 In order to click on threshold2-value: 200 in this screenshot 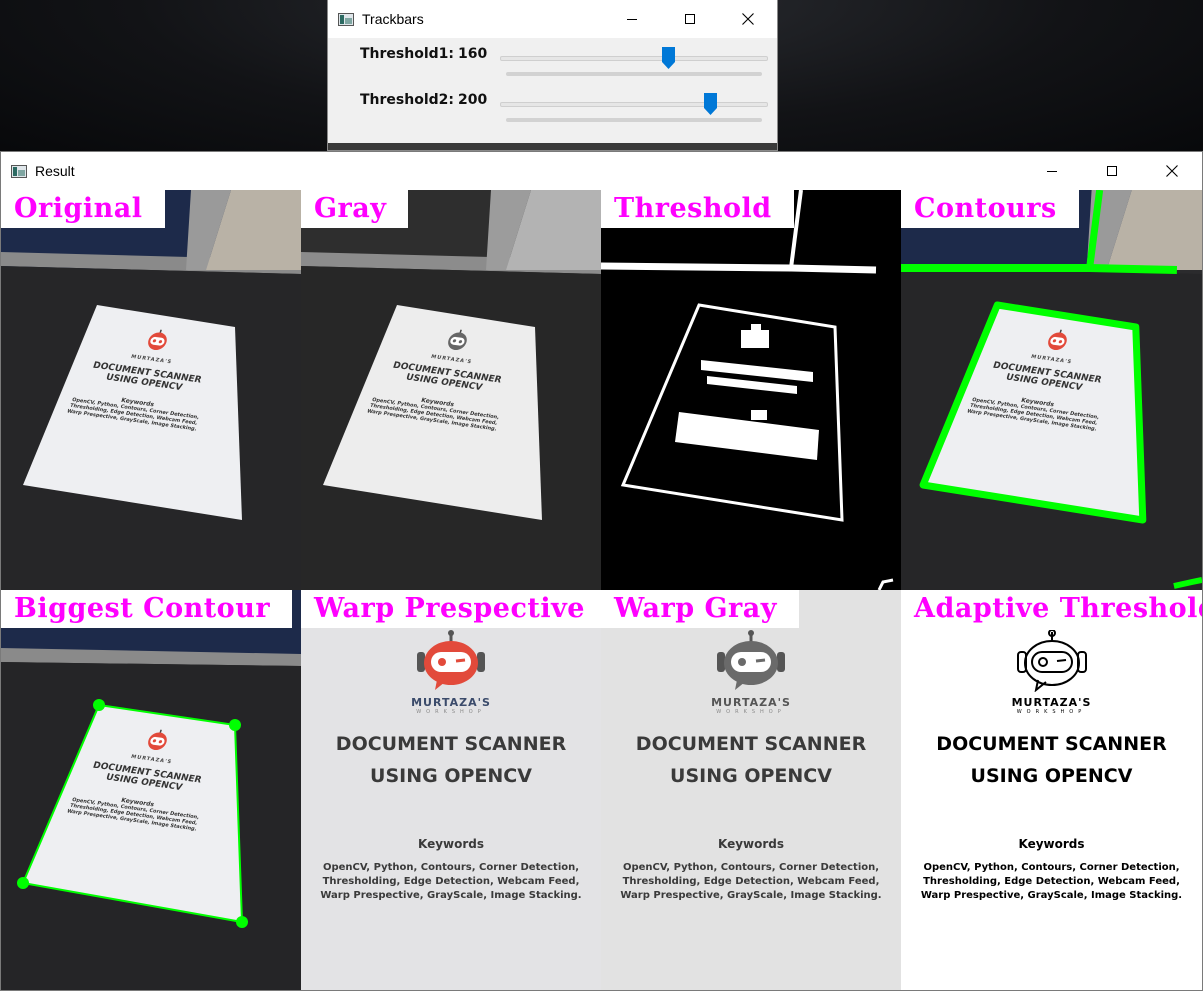, I will do `click(473, 100)`.